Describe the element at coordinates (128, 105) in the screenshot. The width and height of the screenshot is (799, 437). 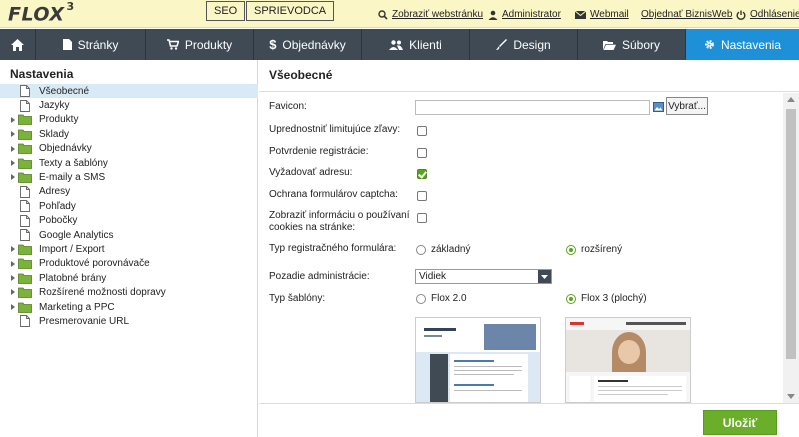
I see `sidebar-item: Jazyky` at that location.